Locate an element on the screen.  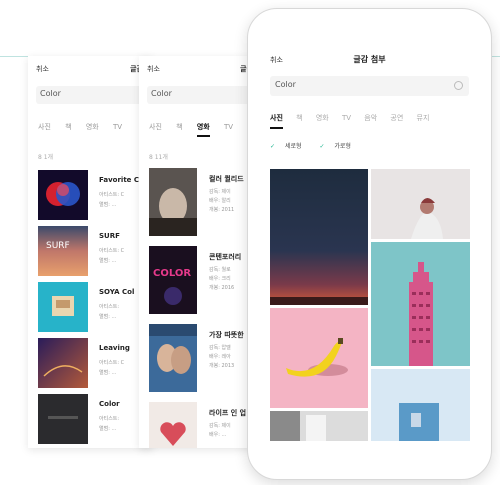
item-title: Leaving is located at coordinates (114, 348).